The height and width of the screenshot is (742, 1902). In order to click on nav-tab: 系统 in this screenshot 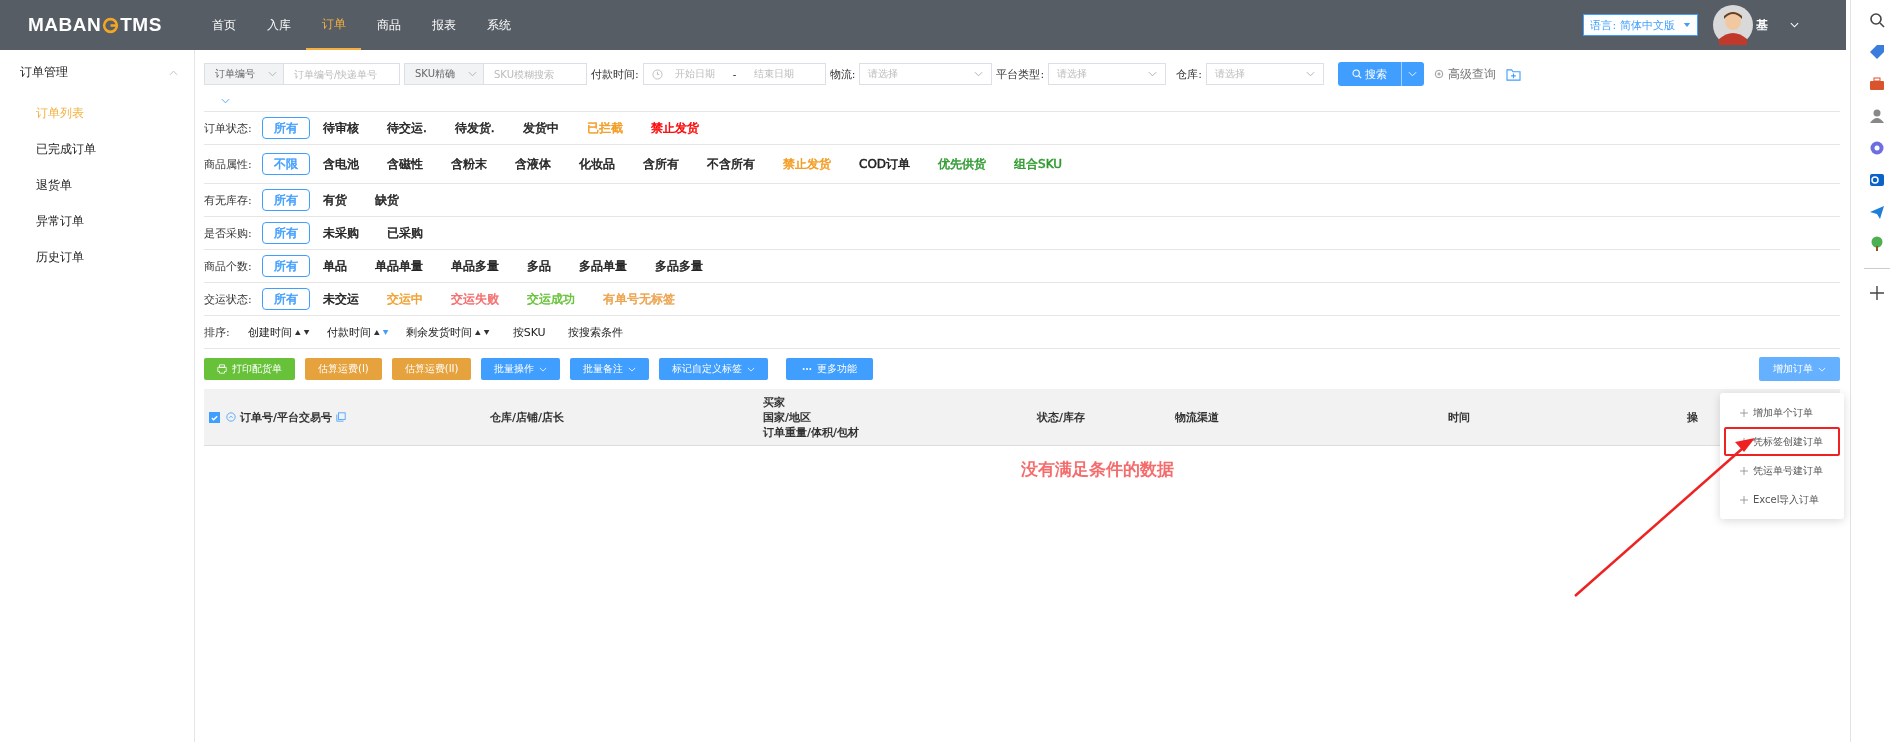, I will do `click(498, 25)`.